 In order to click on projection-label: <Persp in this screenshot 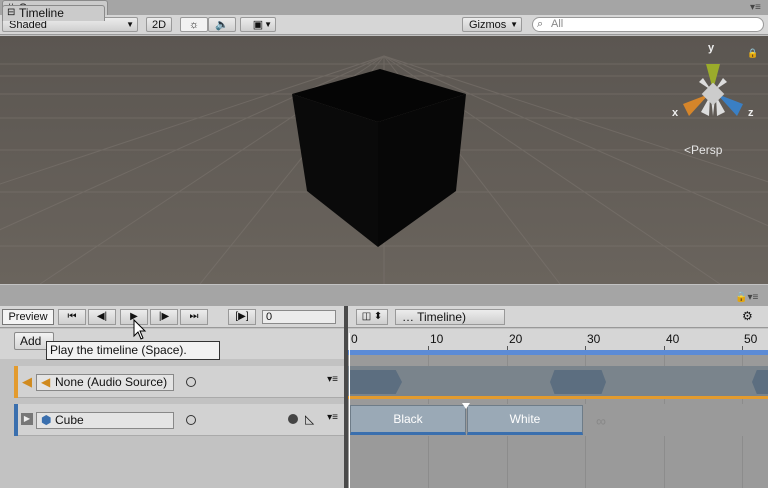, I will do `click(703, 150)`.